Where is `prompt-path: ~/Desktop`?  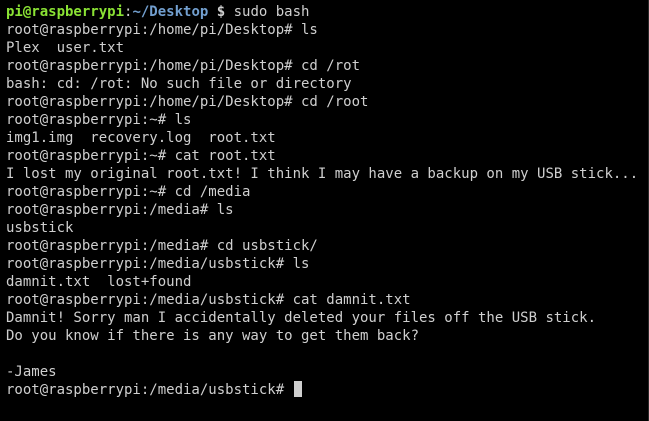 prompt-path: ~/Desktop is located at coordinates (170, 12).